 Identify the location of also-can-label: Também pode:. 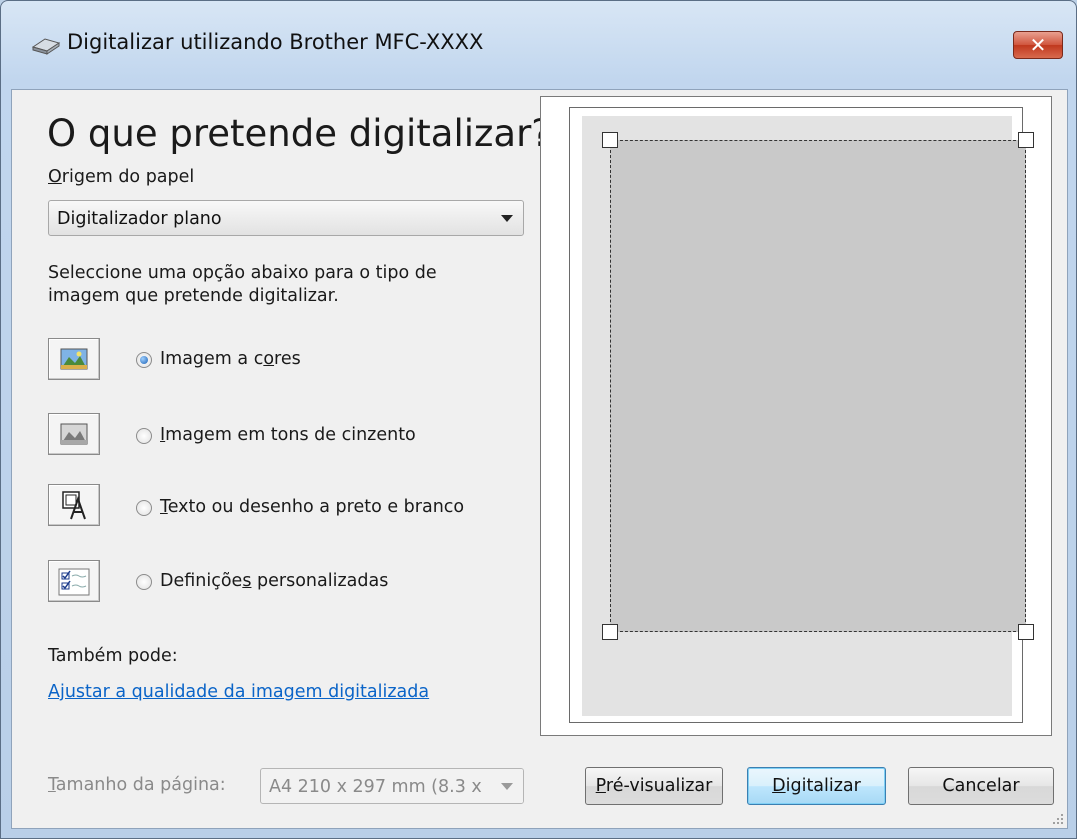
(113, 656).